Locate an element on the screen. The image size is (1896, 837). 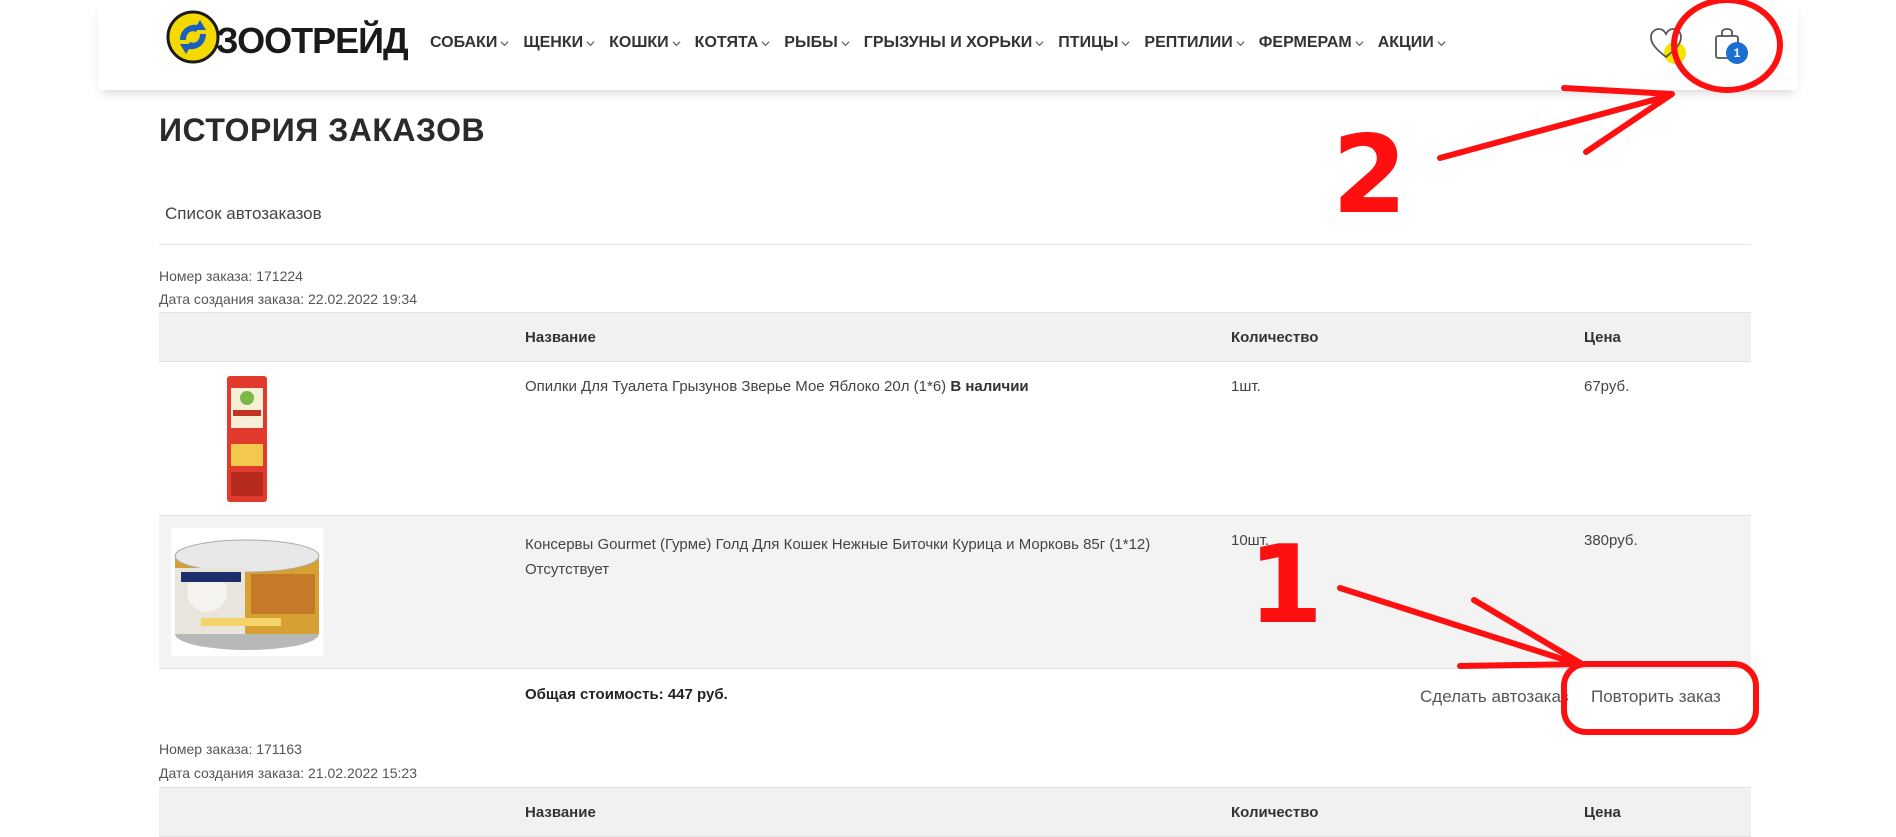
nav-item-label: СОБАКИ is located at coordinates (464, 42).